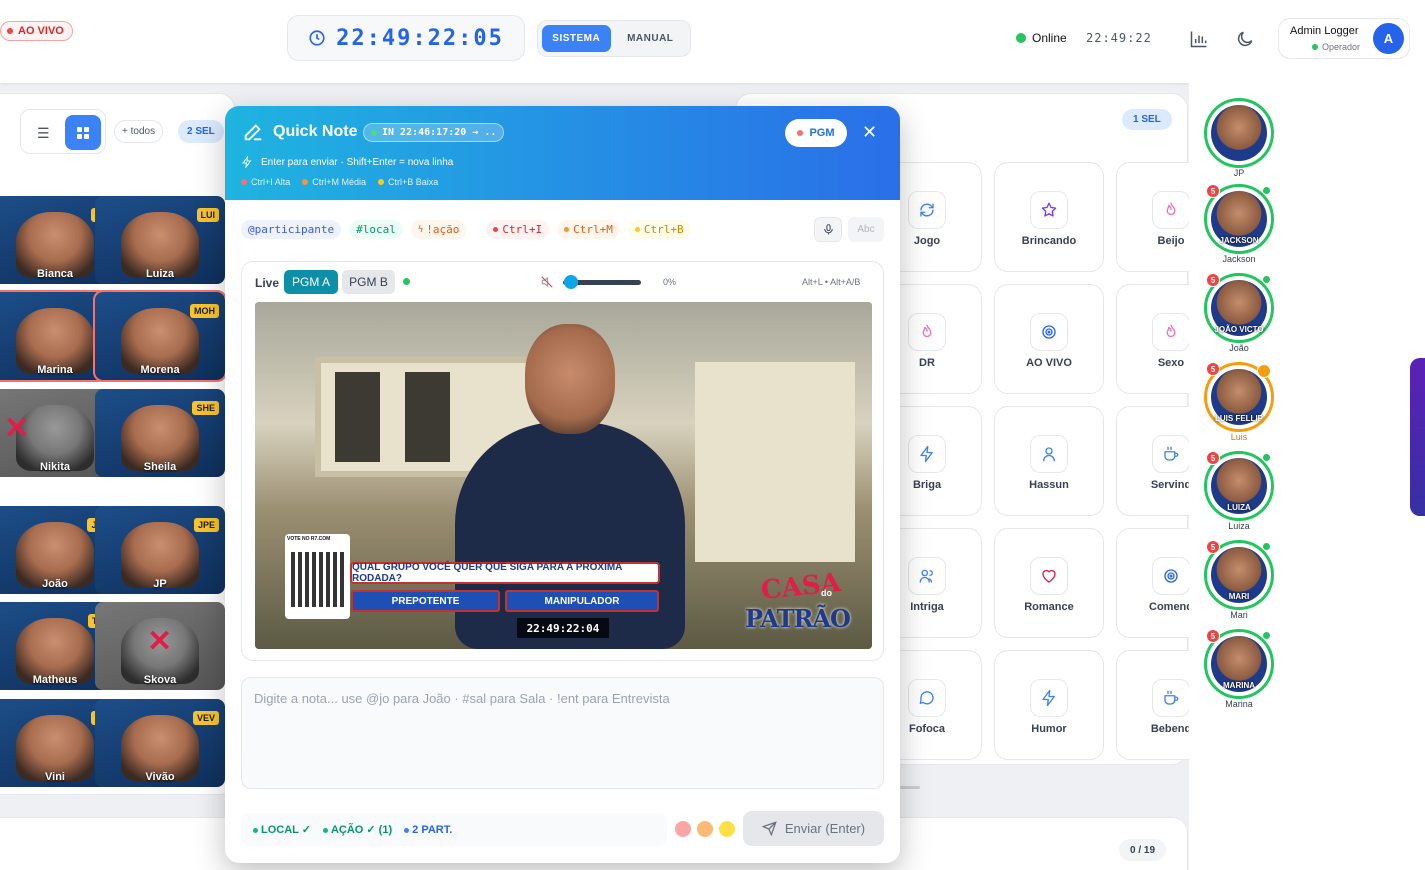 The width and height of the screenshot is (1425, 870). I want to click on scrollbar-thumb, so click(910, 787).